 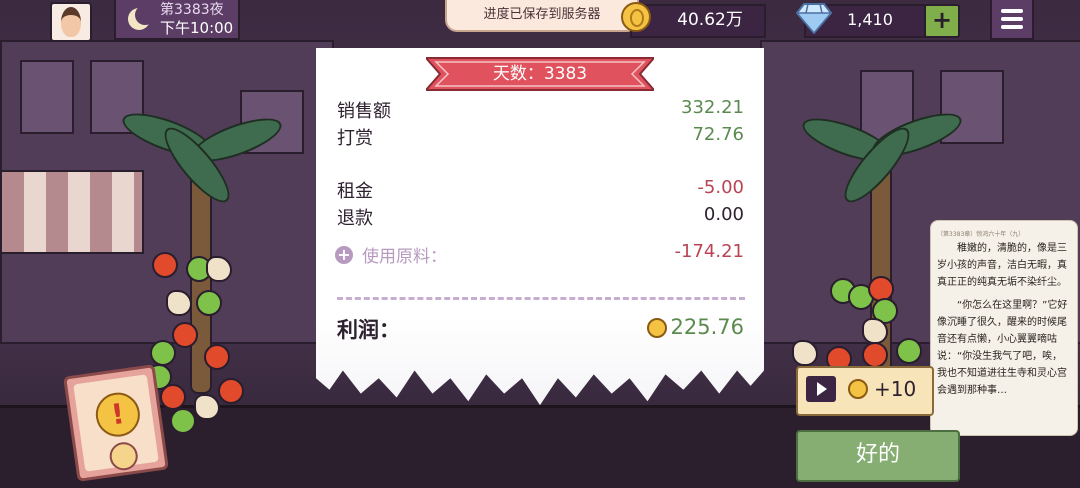 I want to click on novel-paragraph-1: 稚嫩的，清脆的，像是三岁小孩的声音，洁白无暇，真真正正的纯真无垢不染纤尘。, so click(x=1002, y=265).